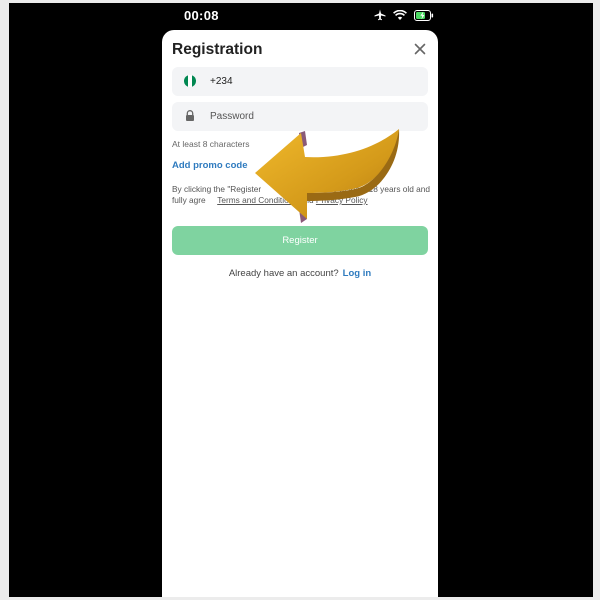 The height and width of the screenshot is (600, 600). I want to click on phone-field, so click(300, 81).